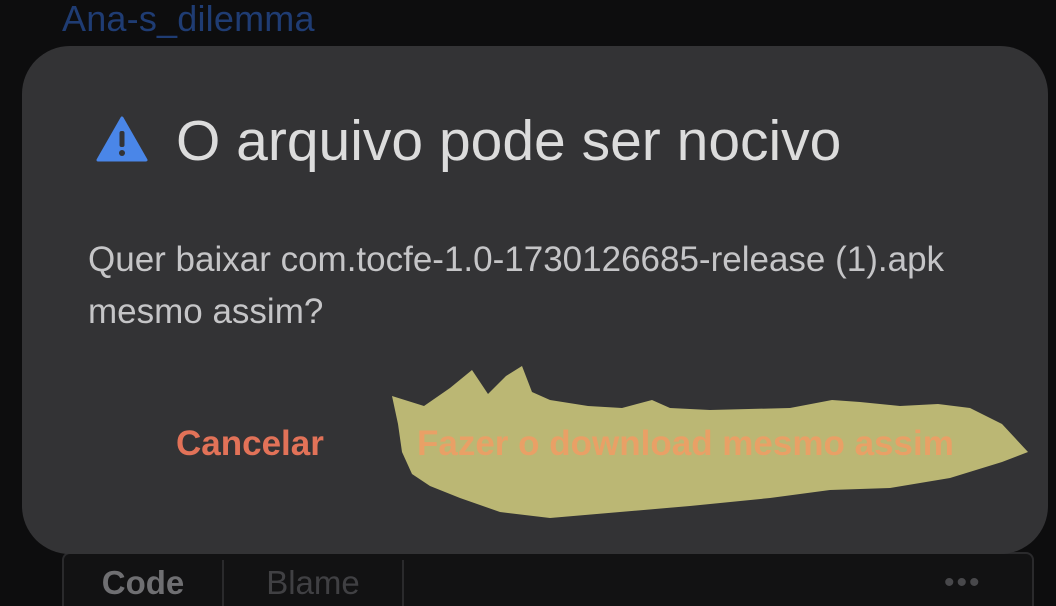 This screenshot has height=606, width=1056. I want to click on warning-icon, so click(122, 139).